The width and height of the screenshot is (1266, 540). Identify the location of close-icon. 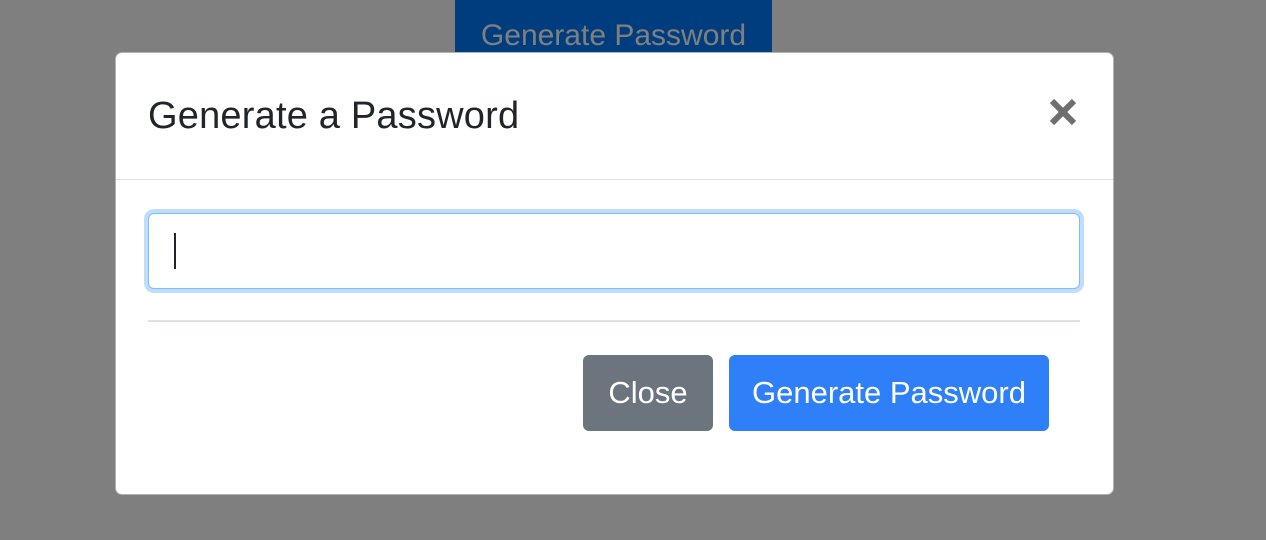
(1063, 112).